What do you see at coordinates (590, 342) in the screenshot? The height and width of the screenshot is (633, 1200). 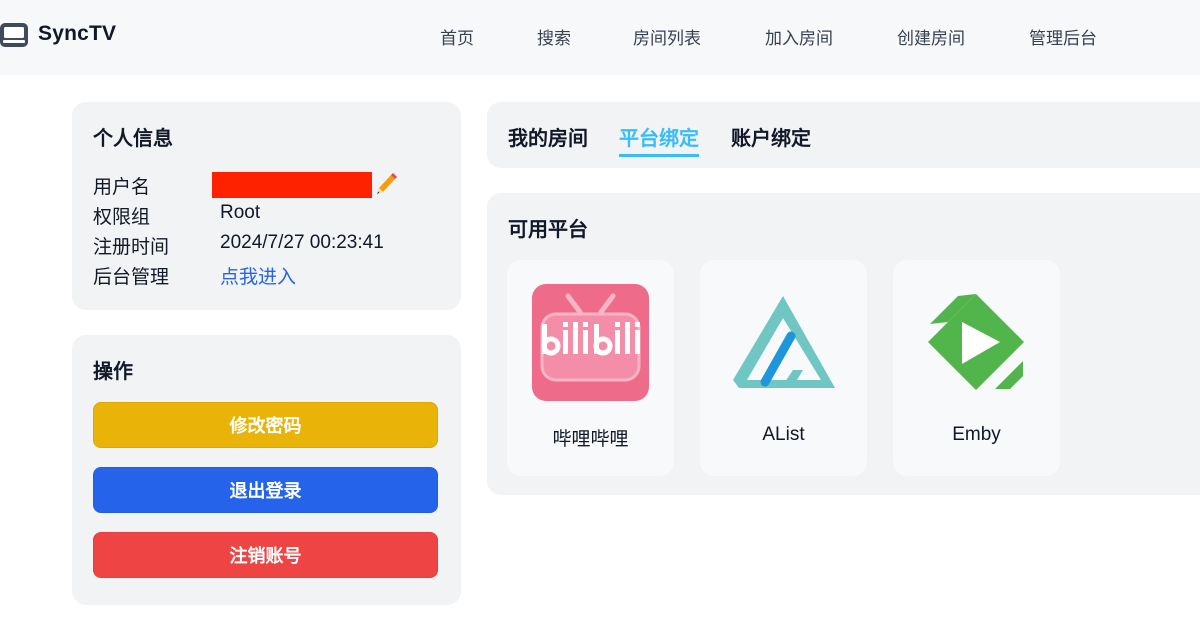 I see `bilibili-logo-icon` at bounding box center [590, 342].